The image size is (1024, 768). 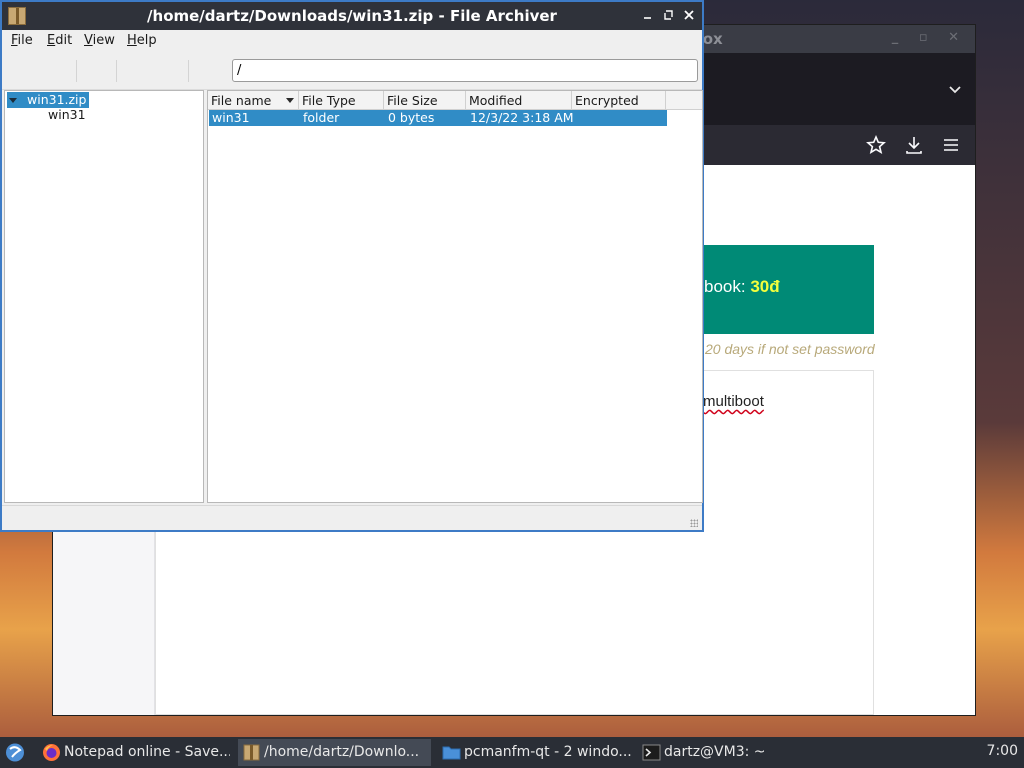 I want to click on task-button-terminal: dartz@VM3: ~, so click(x=733, y=752).